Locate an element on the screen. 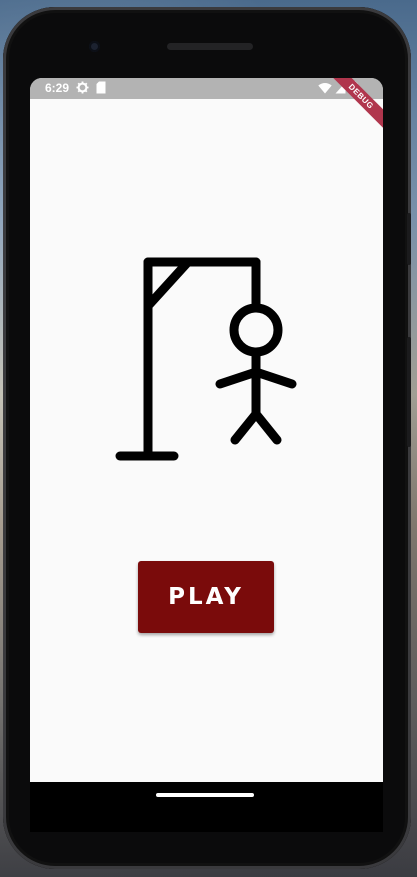  status-time: 6:29 is located at coordinates (57, 88).